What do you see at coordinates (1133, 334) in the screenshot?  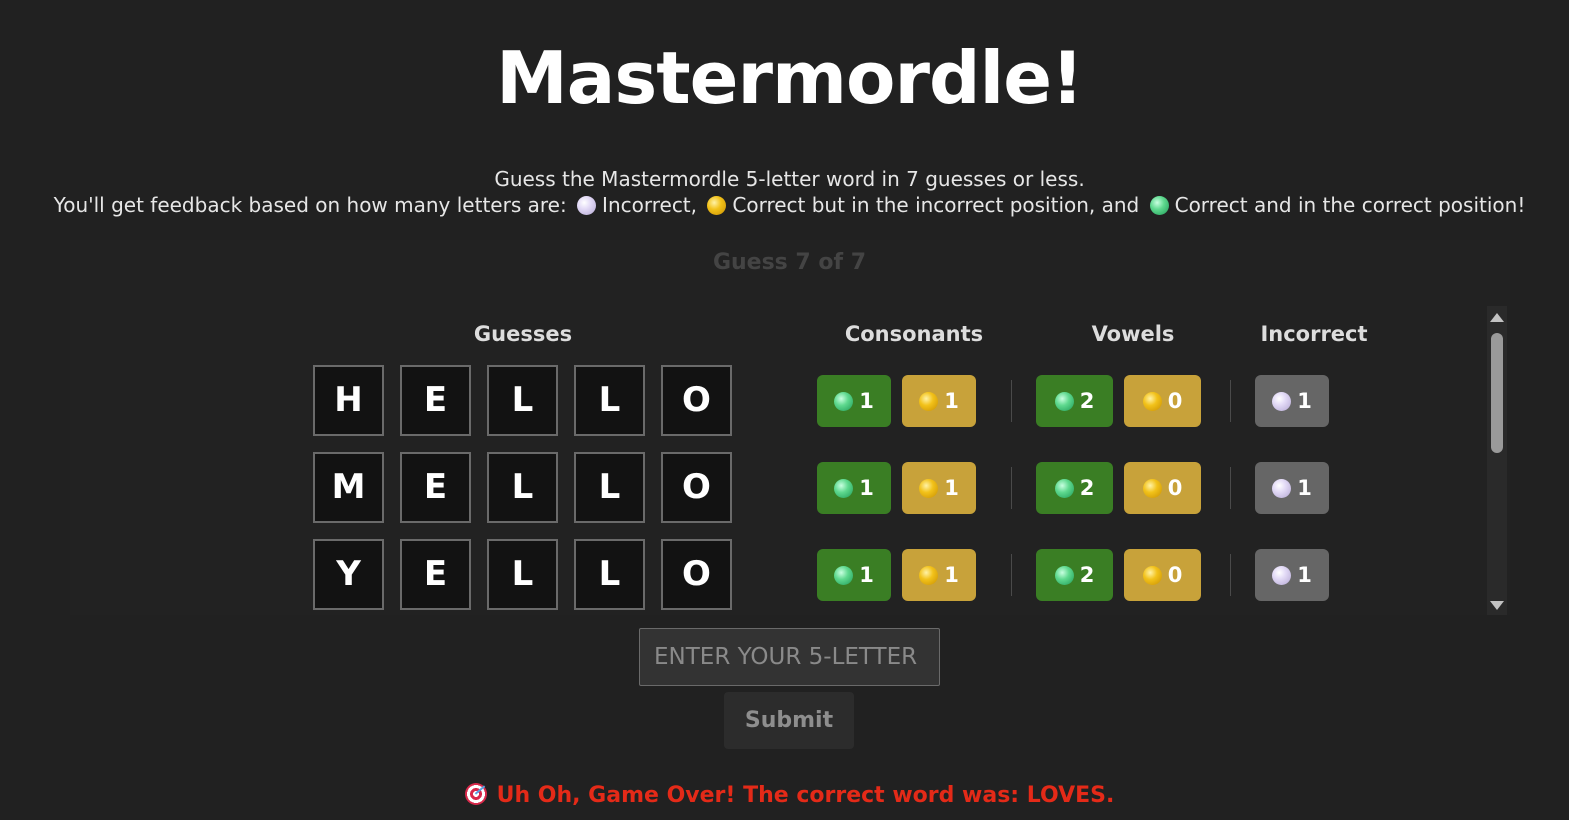 I see `vowels-header: Vowels` at bounding box center [1133, 334].